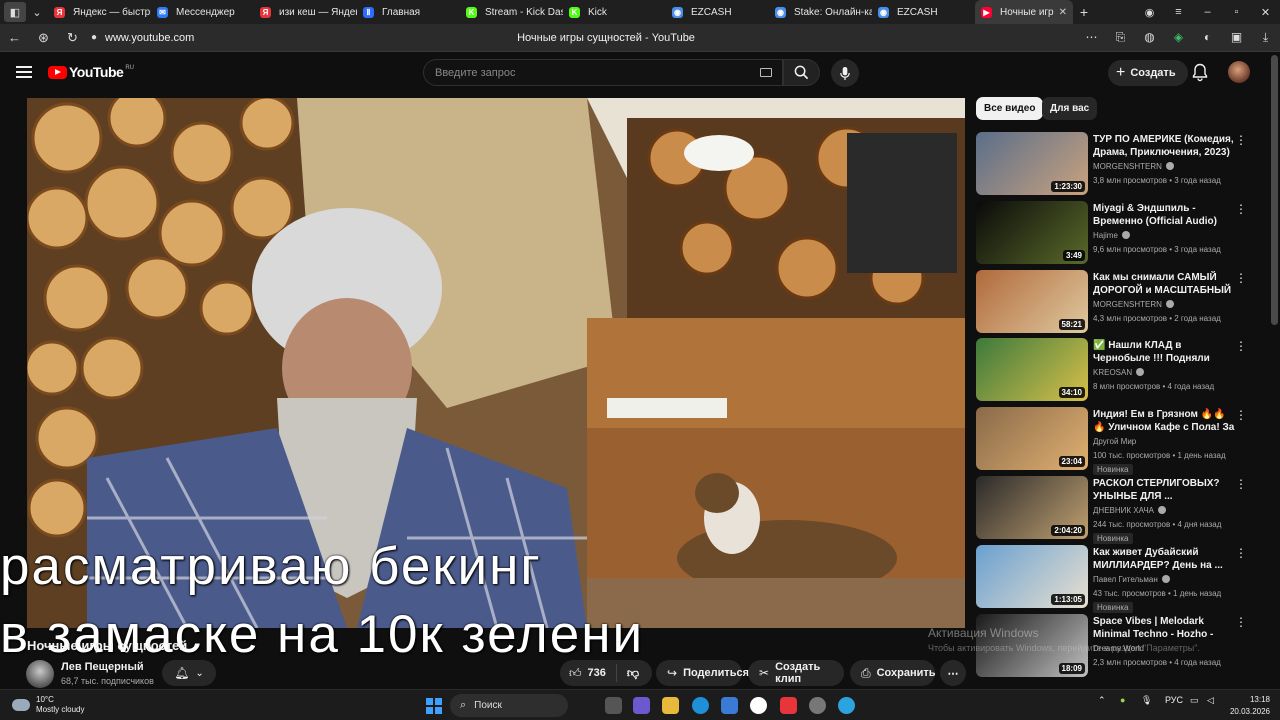 The height and width of the screenshot is (720, 1280). I want to click on youtube-logo: YouTube RU, so click(91, 72).